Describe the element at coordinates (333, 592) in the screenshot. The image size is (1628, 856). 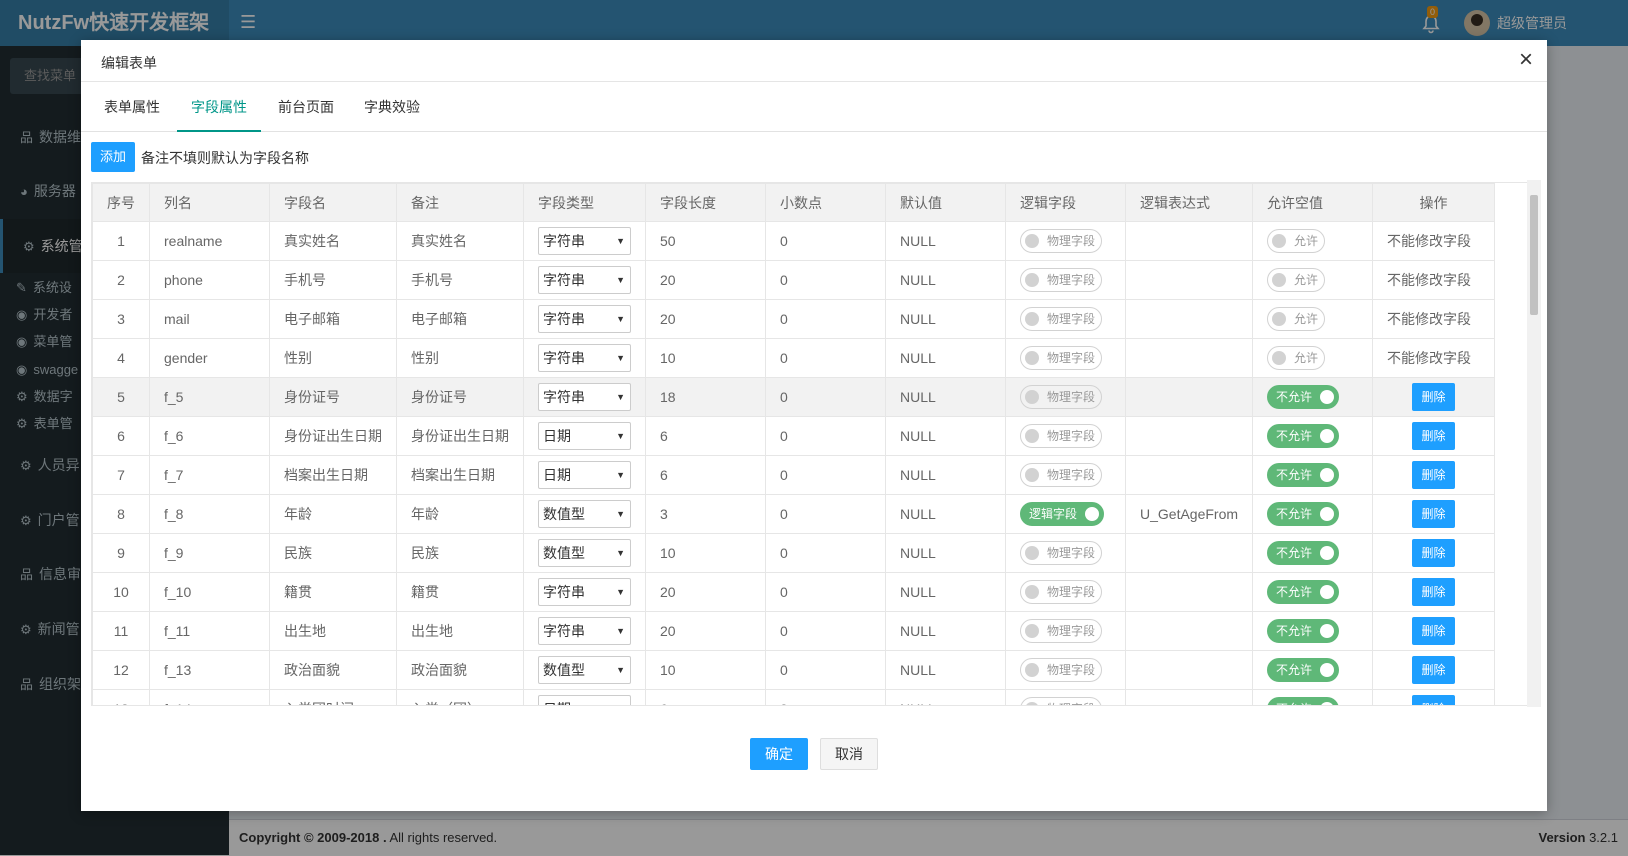
I see `field-name-cell: 籍贯` at that location.